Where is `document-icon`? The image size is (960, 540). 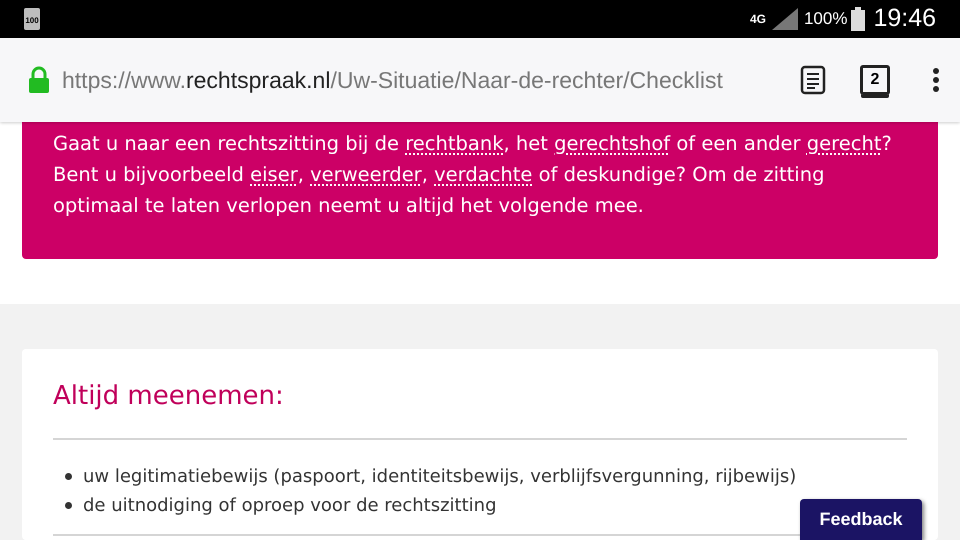 document-icon is located at coordinates (813, 80).